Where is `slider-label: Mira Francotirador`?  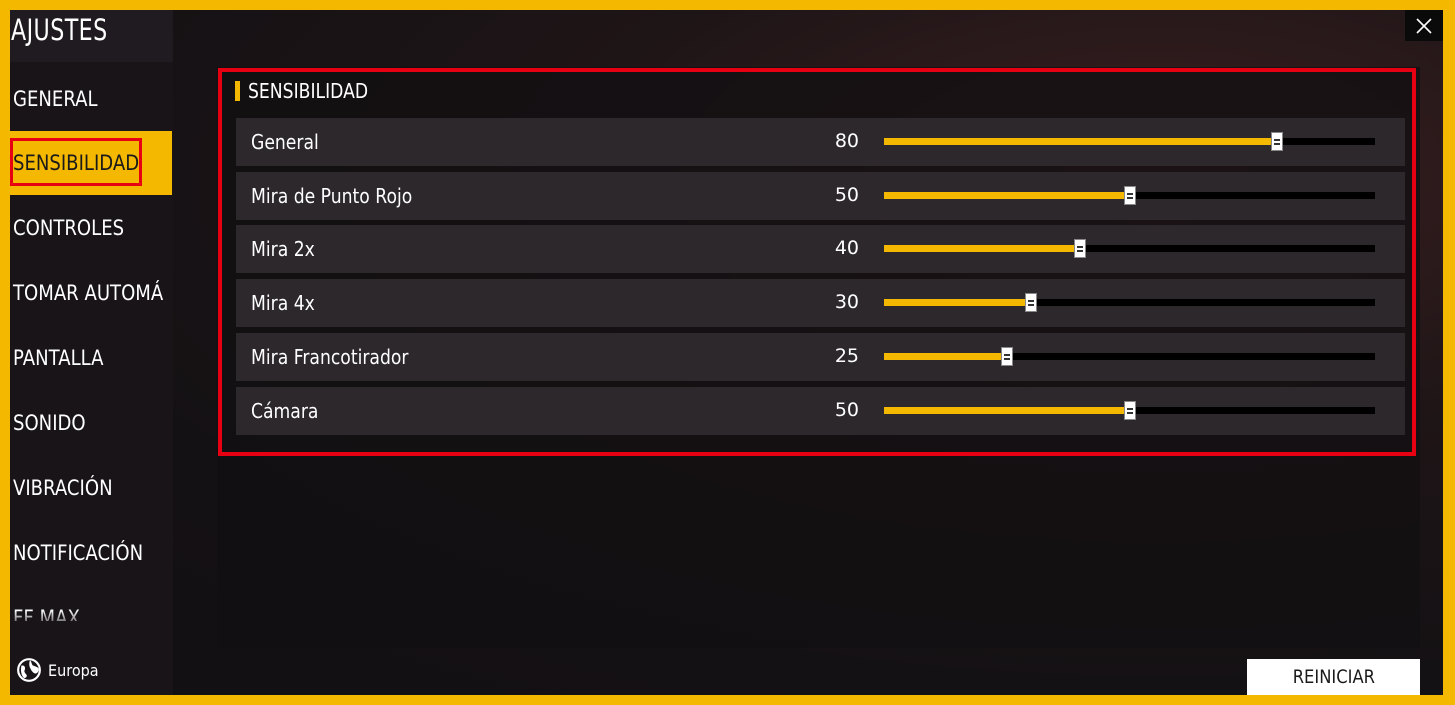
slider-label: Mira Francotirador is located at coordinates (330, 357).